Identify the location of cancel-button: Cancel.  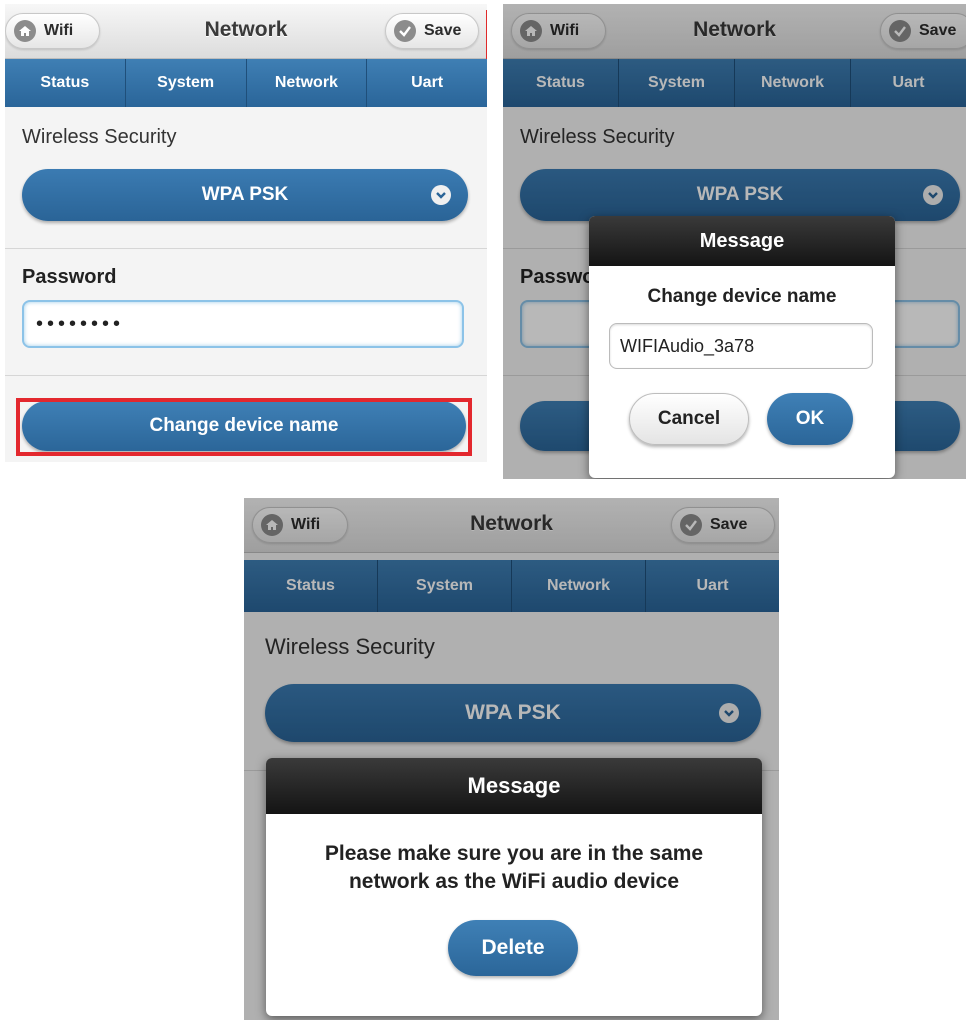
(689, 419).